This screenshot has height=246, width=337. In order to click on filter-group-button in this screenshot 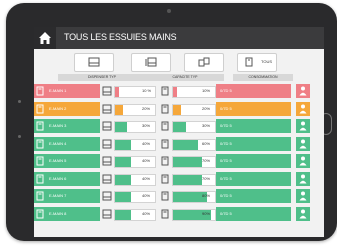, I will do `click(204, 62)`.